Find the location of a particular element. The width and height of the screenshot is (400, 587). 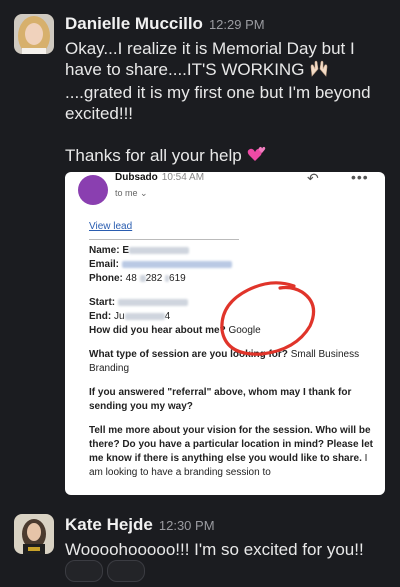

avatar-danielle is located at coordinates (34, 34).